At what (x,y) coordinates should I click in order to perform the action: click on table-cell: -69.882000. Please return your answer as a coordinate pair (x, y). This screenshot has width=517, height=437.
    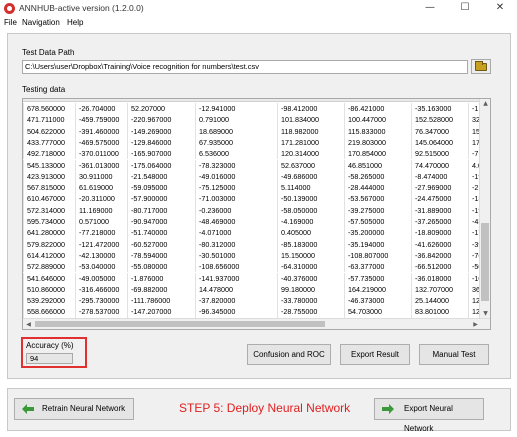
    Looking at the image, I should click on (161, 289).